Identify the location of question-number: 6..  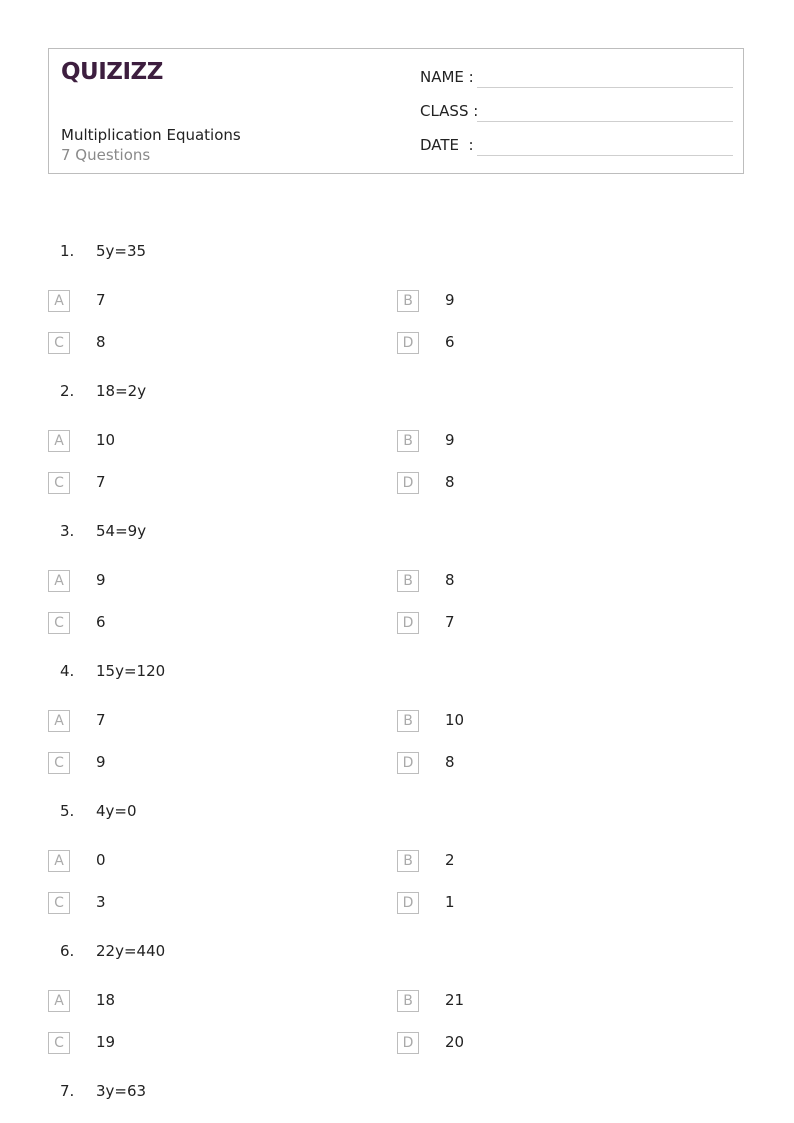
(67, 951).